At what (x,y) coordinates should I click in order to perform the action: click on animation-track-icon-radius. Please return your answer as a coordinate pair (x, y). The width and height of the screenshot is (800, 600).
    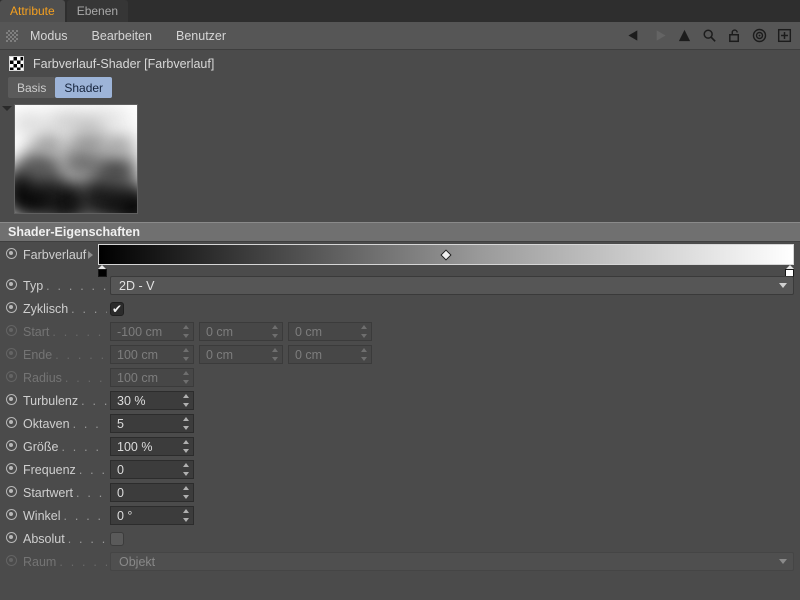
    Looking at the image, I should click on (11, 376).